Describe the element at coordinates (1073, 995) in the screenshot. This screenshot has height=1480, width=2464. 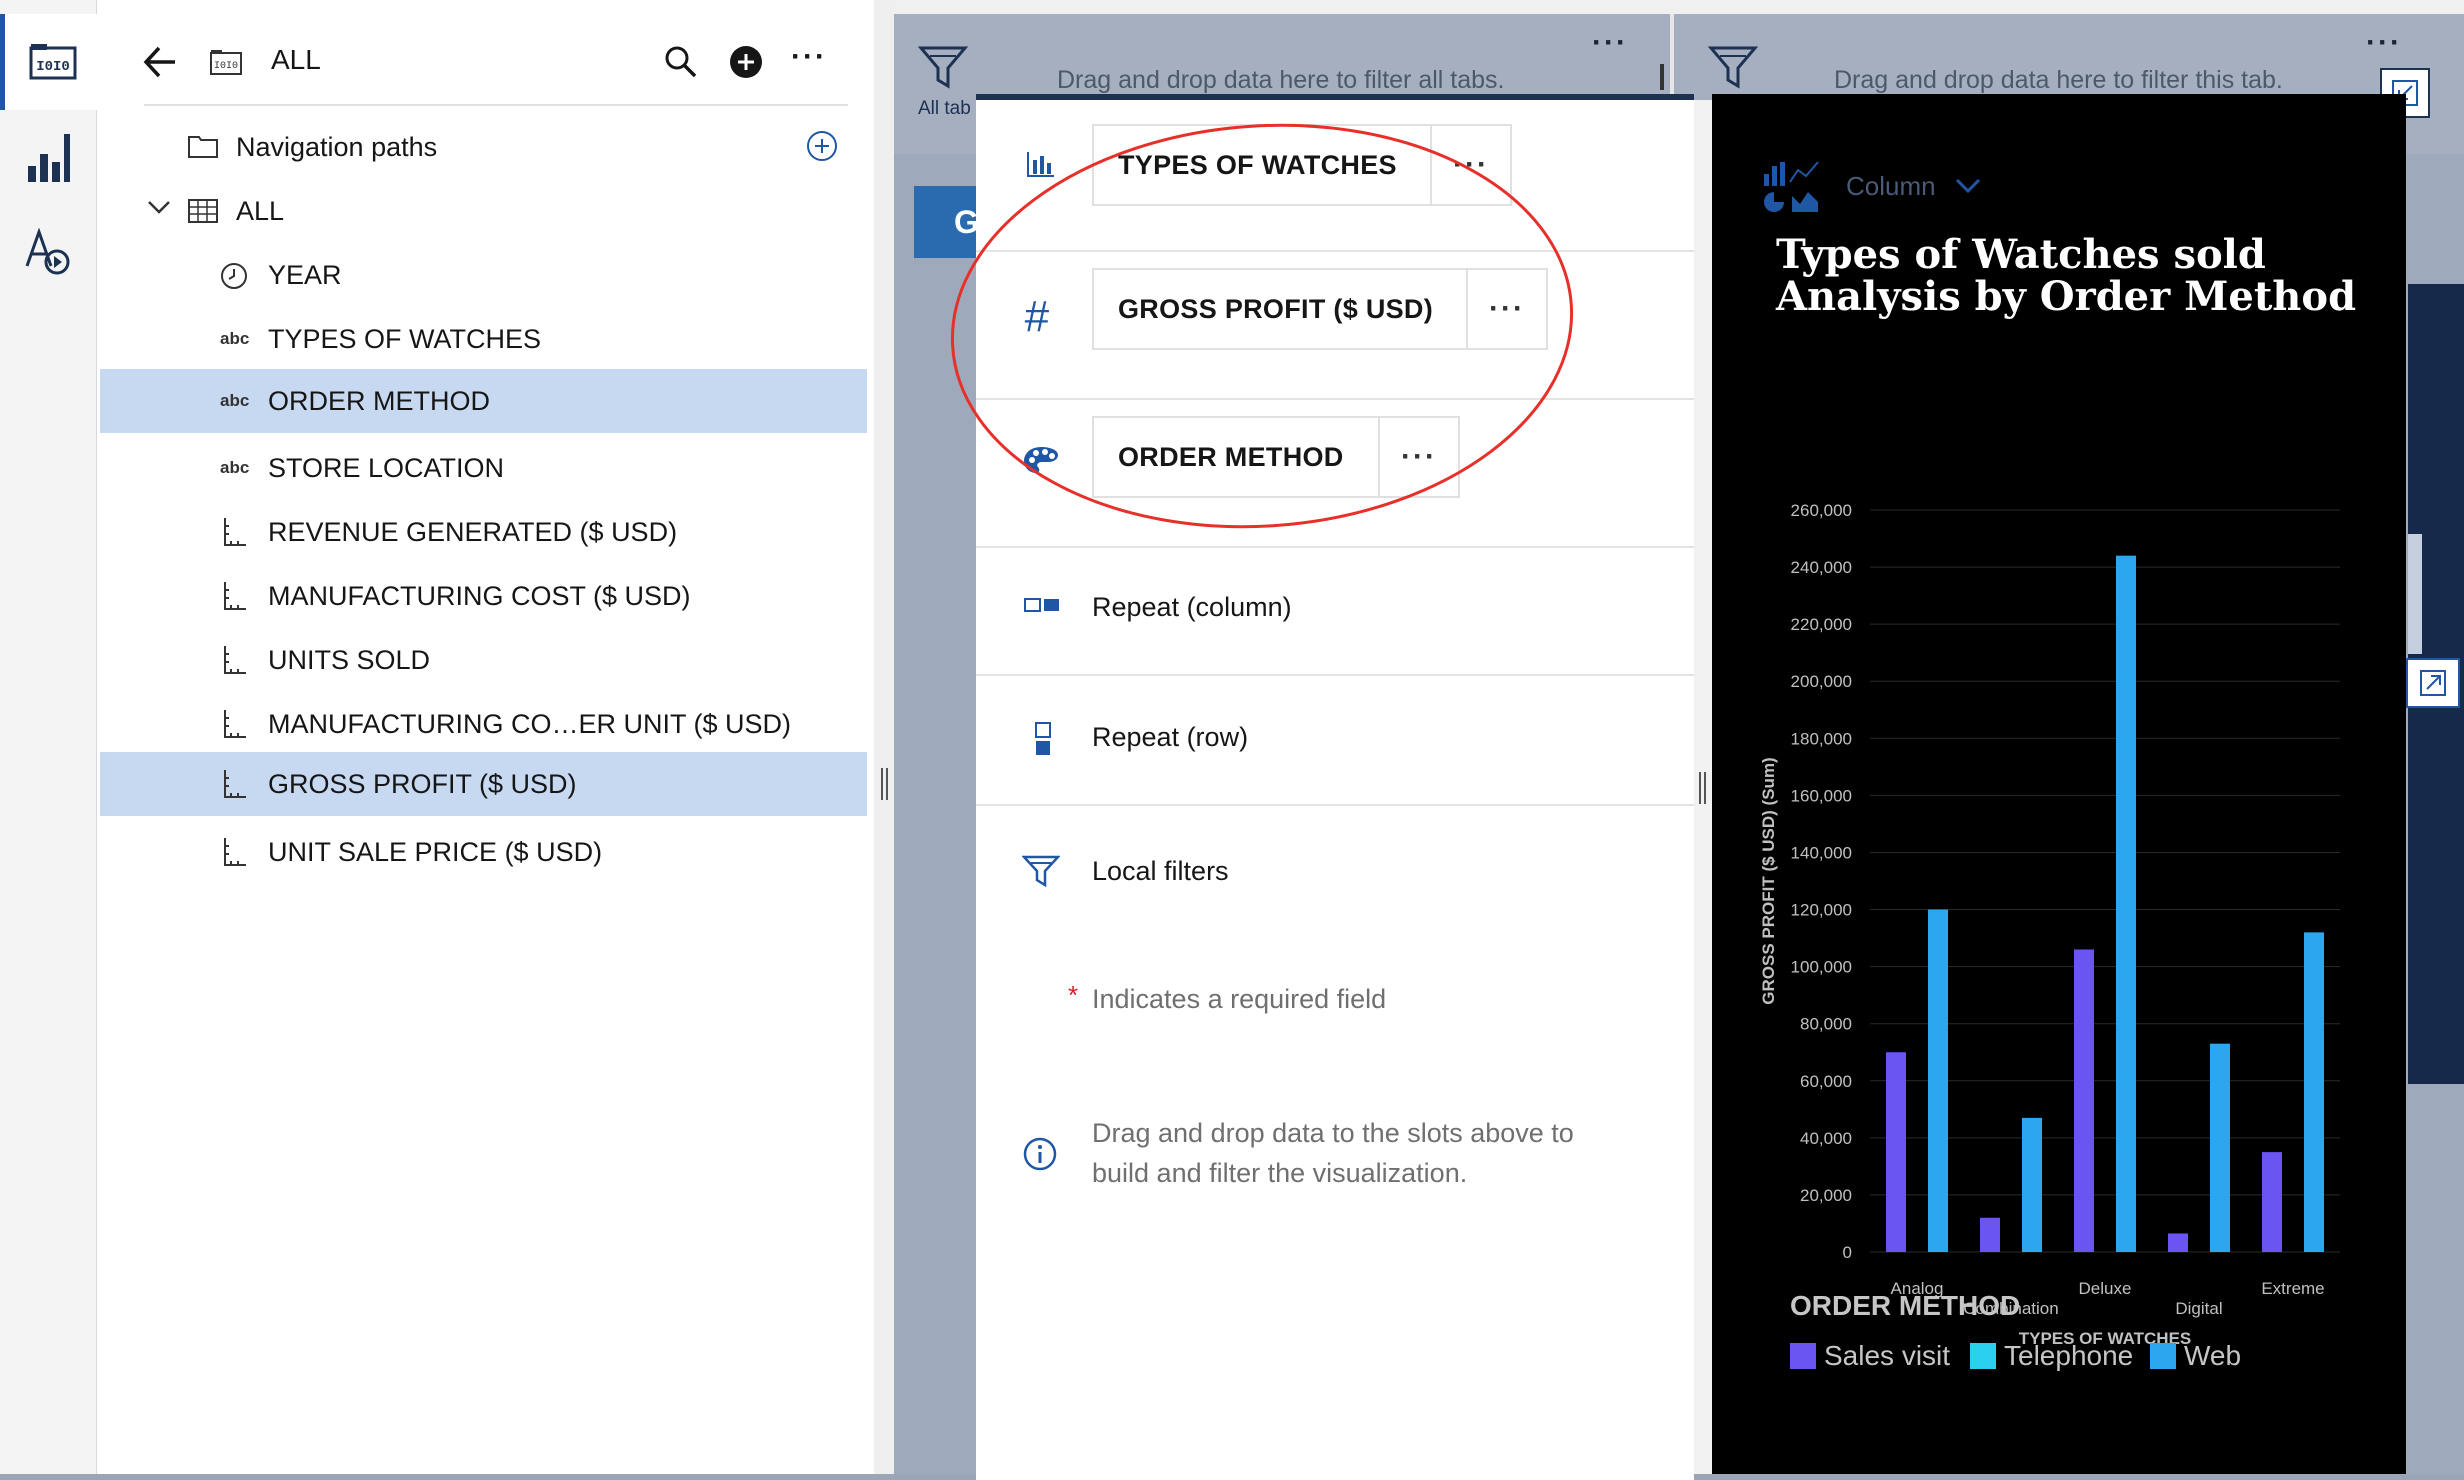
I see `required-asterisk: *` at that location.